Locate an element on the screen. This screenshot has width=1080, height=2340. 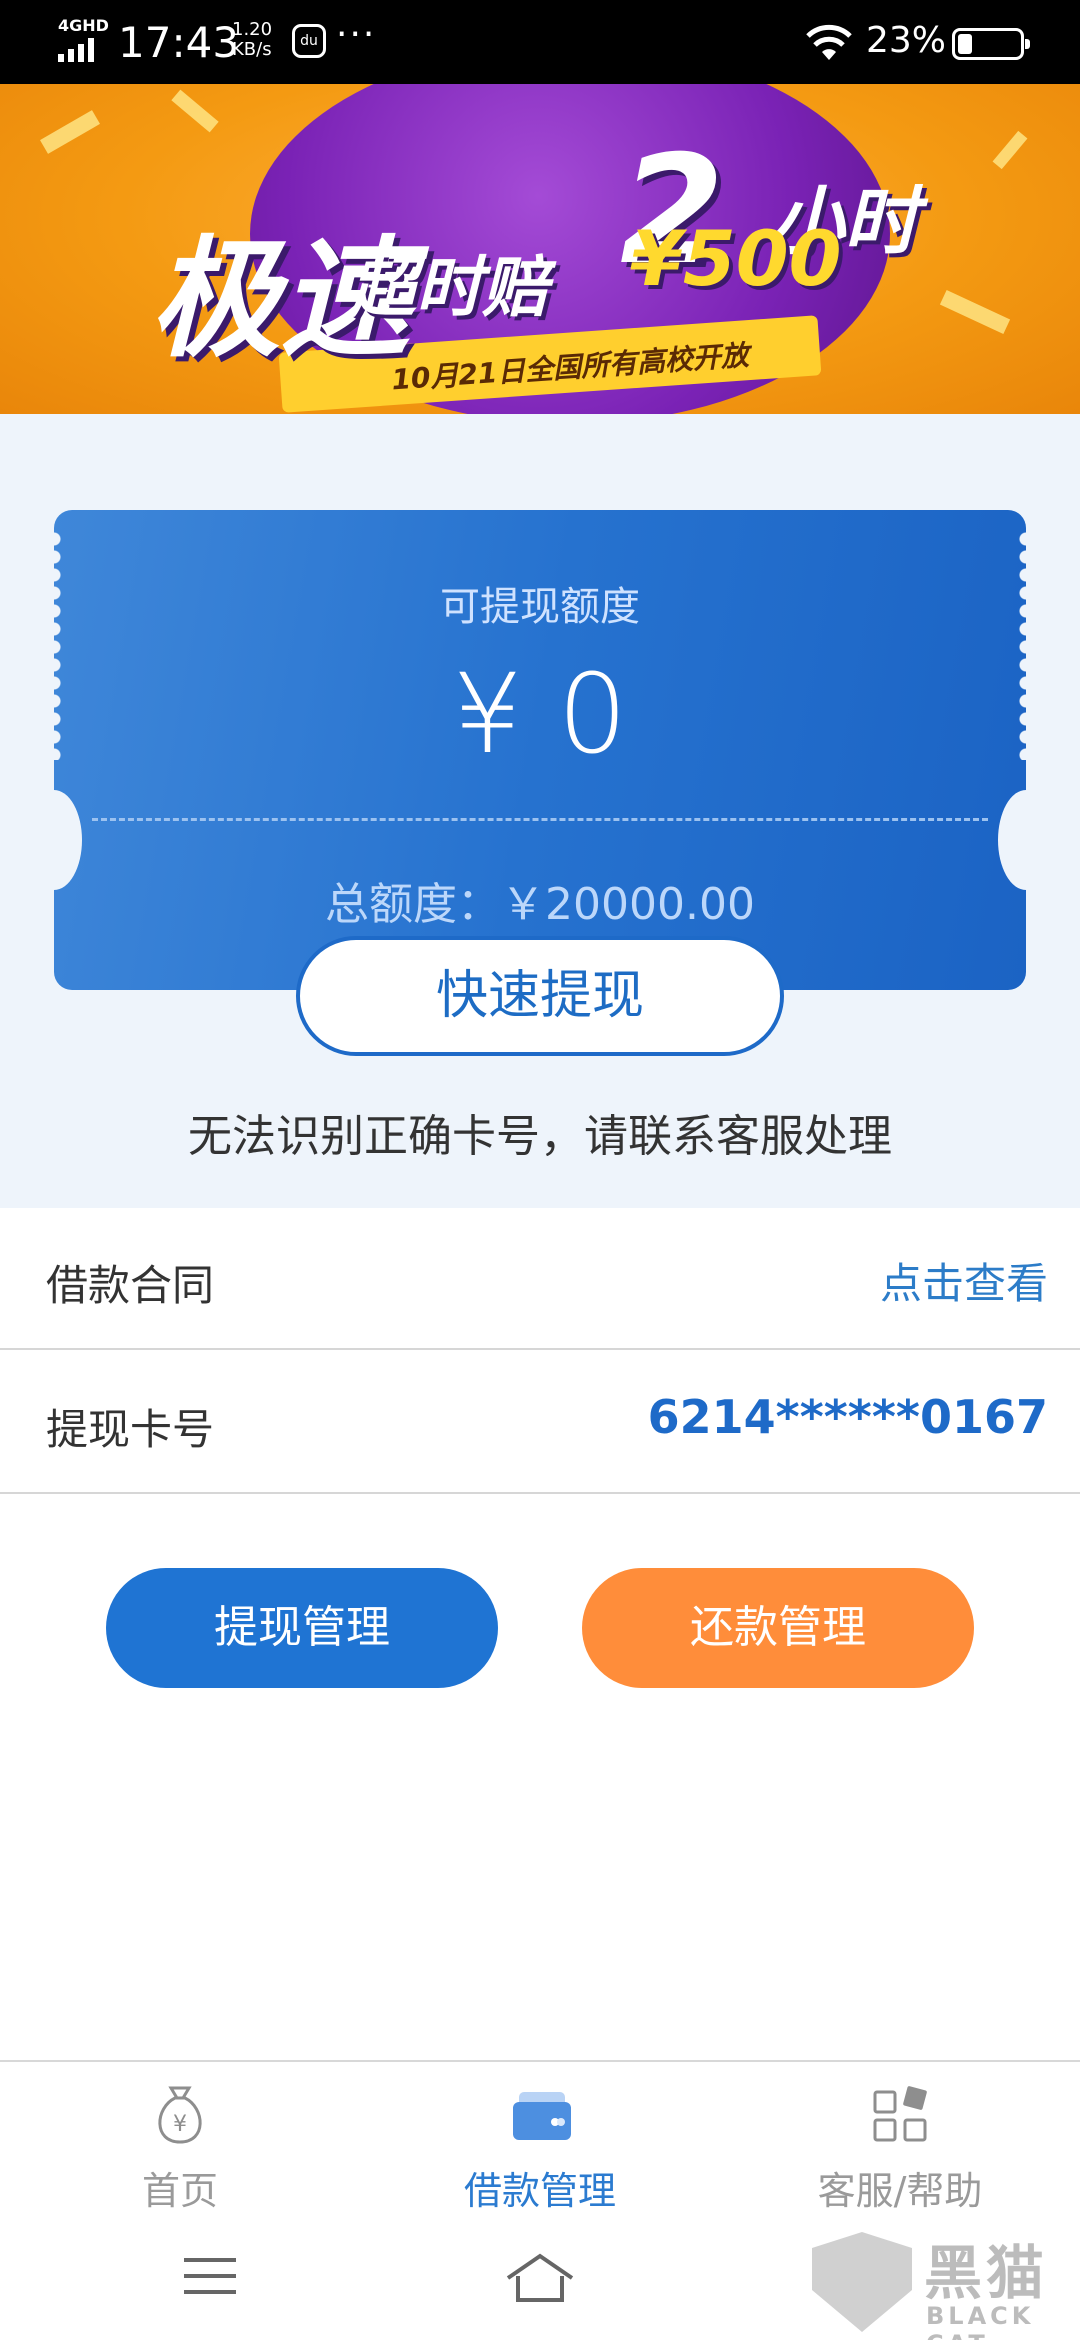
tab-label: 首页 is located at coordinates (179, 2191).